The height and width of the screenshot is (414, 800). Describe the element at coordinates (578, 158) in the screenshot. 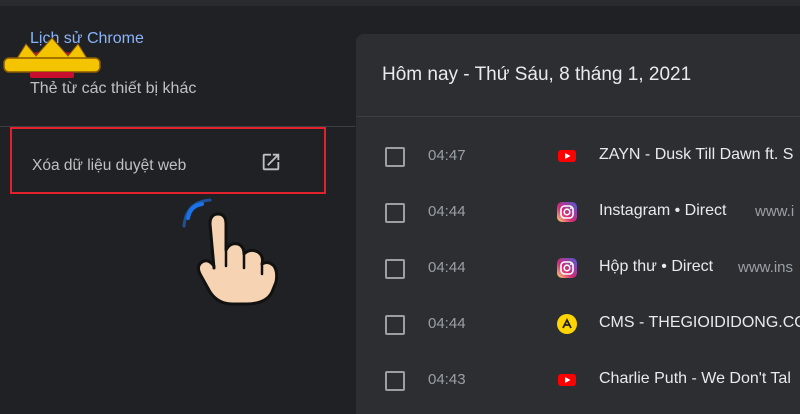

I see `history-row: 04:47 ZAYN - Dusk Till Dawn ft. S` at that location.